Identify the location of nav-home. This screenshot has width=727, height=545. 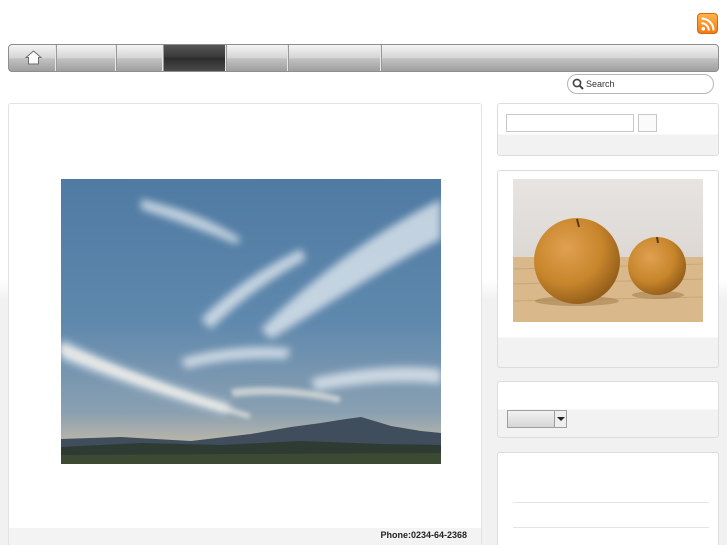
(33, 58).